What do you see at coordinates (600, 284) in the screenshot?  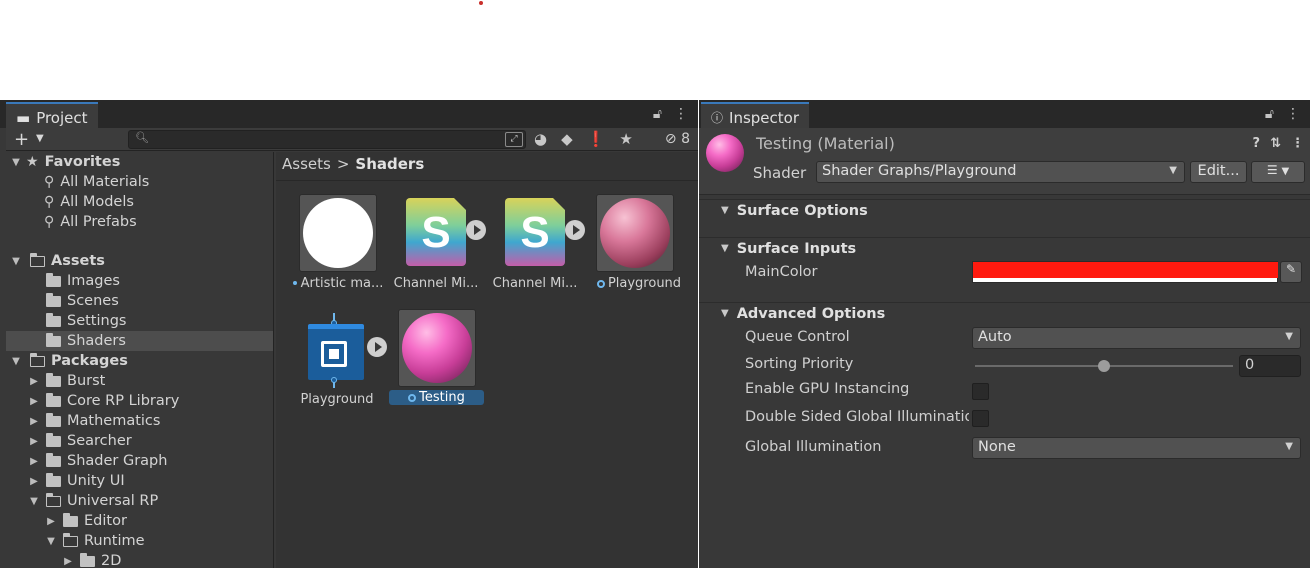 I see `variant-icon` at bounding box center [600, 284].